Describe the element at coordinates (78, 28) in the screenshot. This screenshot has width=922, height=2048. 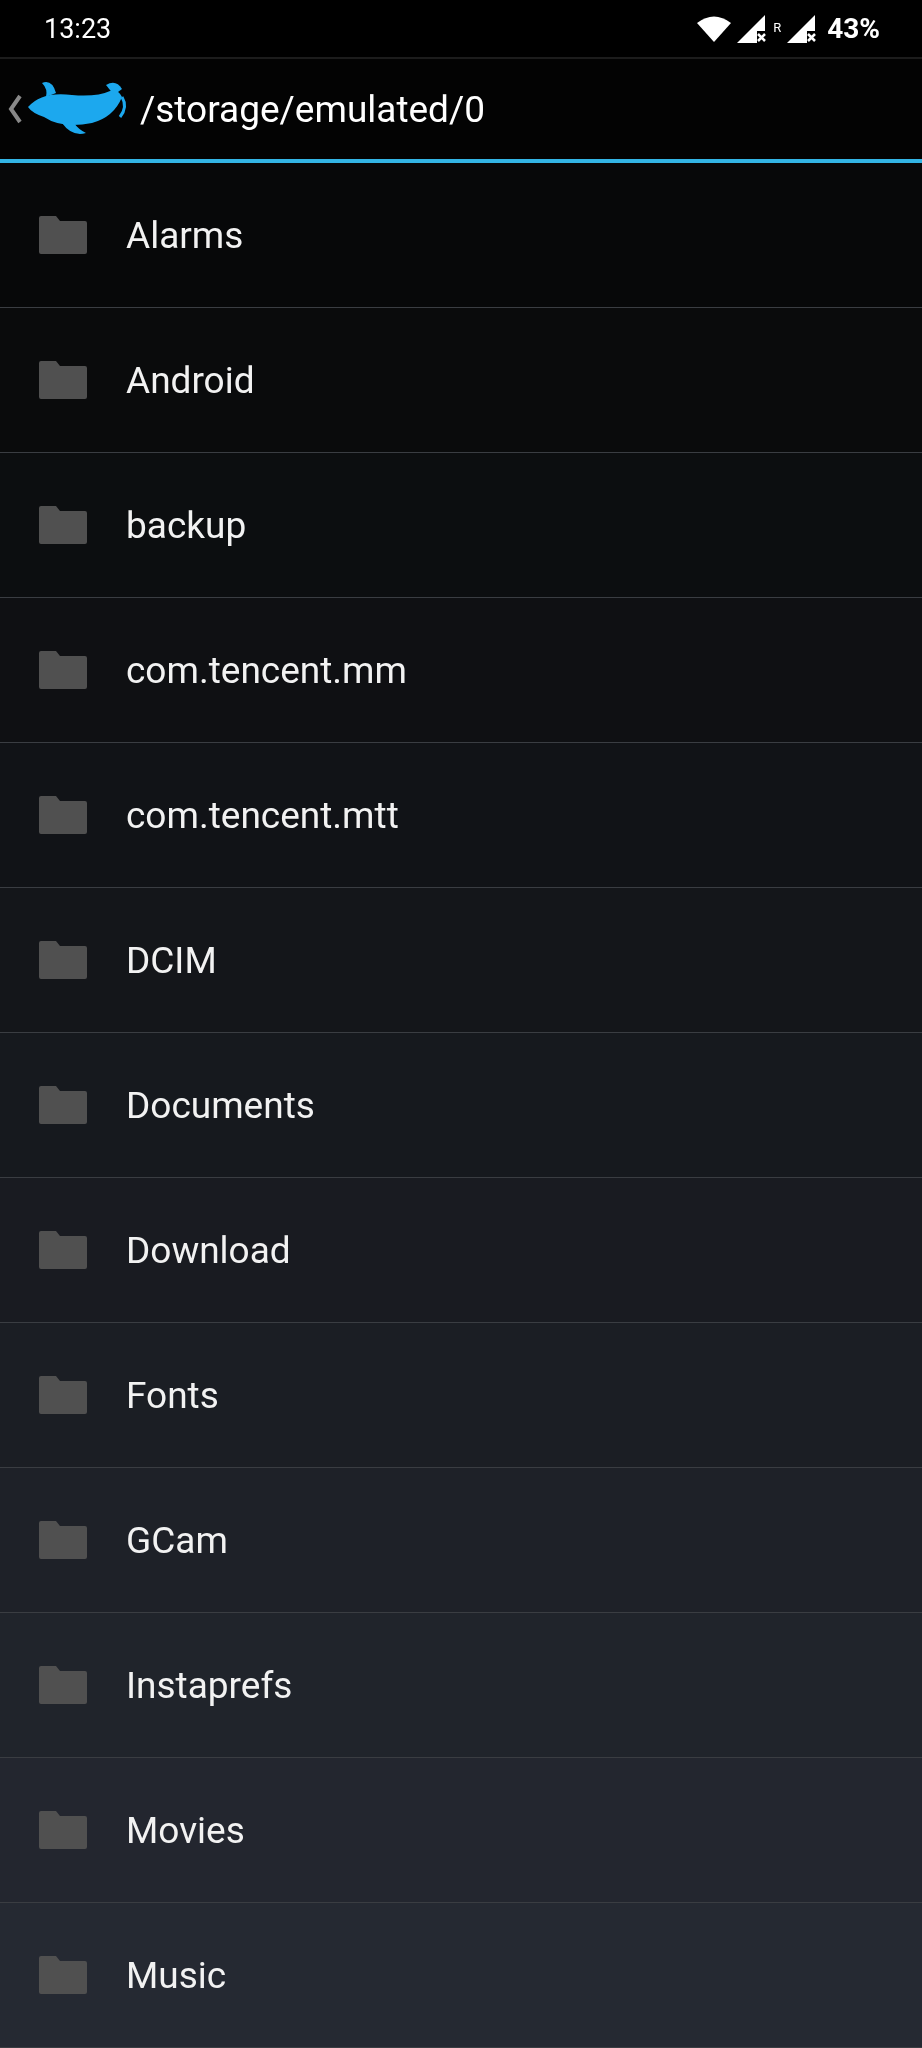
I see `clock: 13:23` at that location.